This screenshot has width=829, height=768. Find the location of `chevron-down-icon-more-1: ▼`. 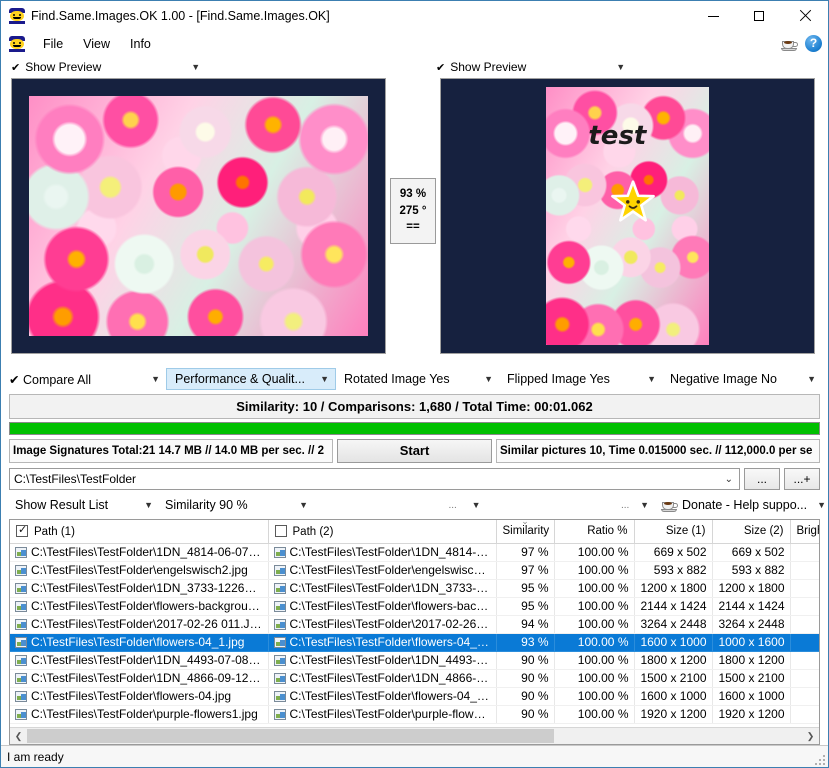

chevron-down-icon-more-1: ▼ is located at coordinates (476, 505).